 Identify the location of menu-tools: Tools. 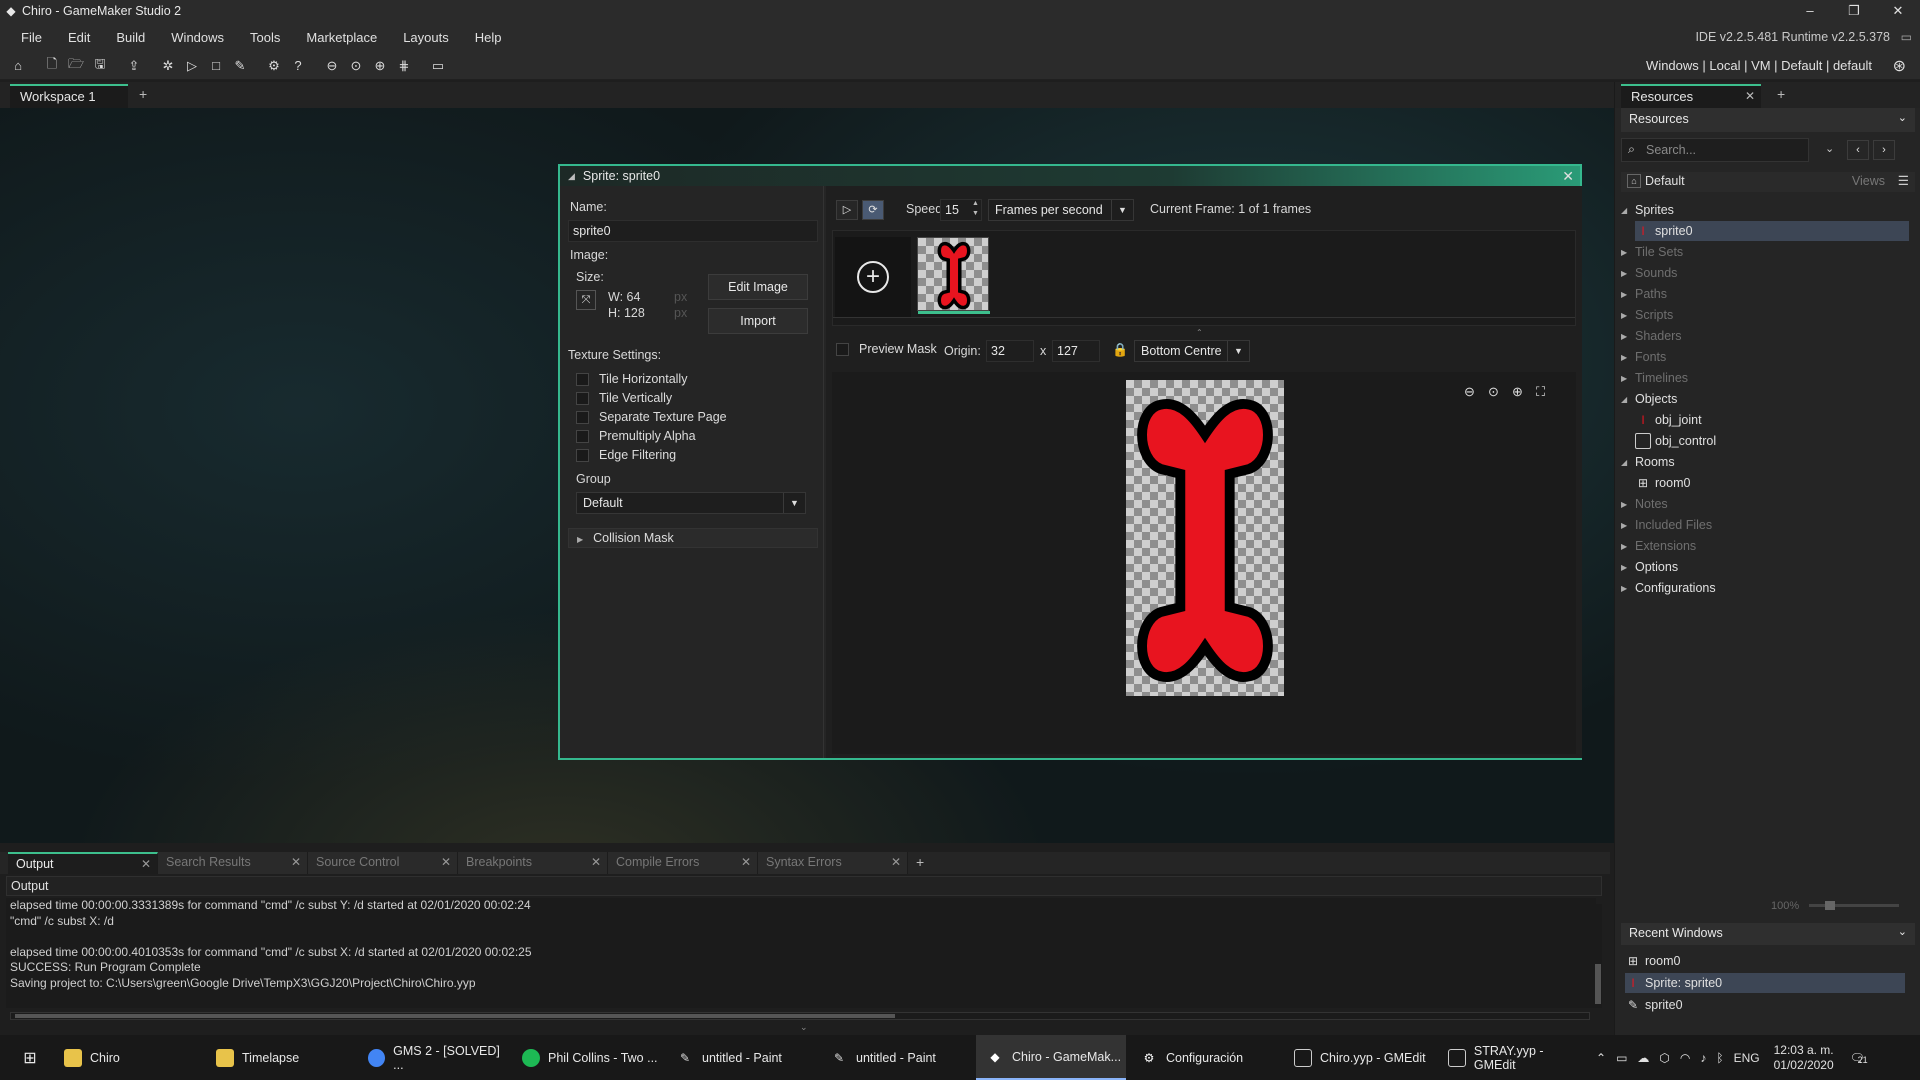
(265, 37).